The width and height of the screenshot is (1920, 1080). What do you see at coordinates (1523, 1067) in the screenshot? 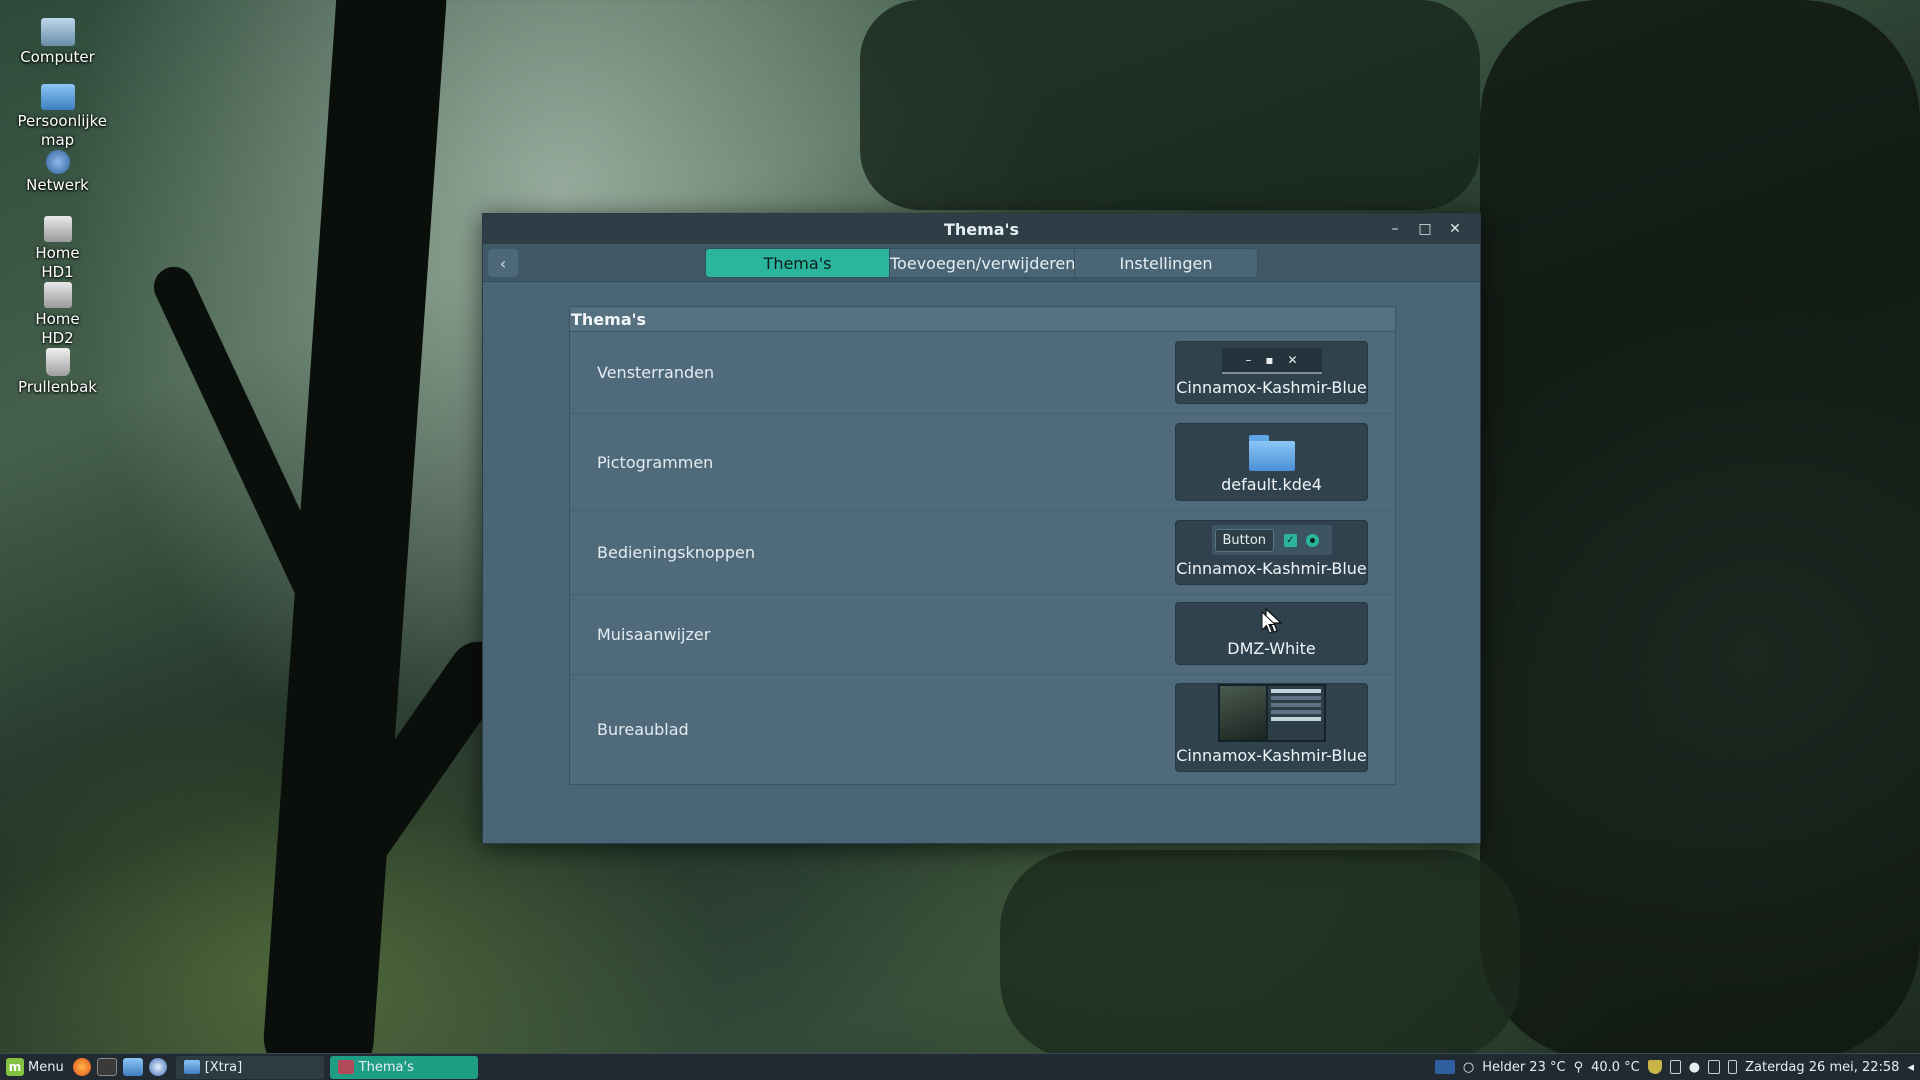
I see `weather-text: Helder 23 °C` at bounding box center [1523, 1067].